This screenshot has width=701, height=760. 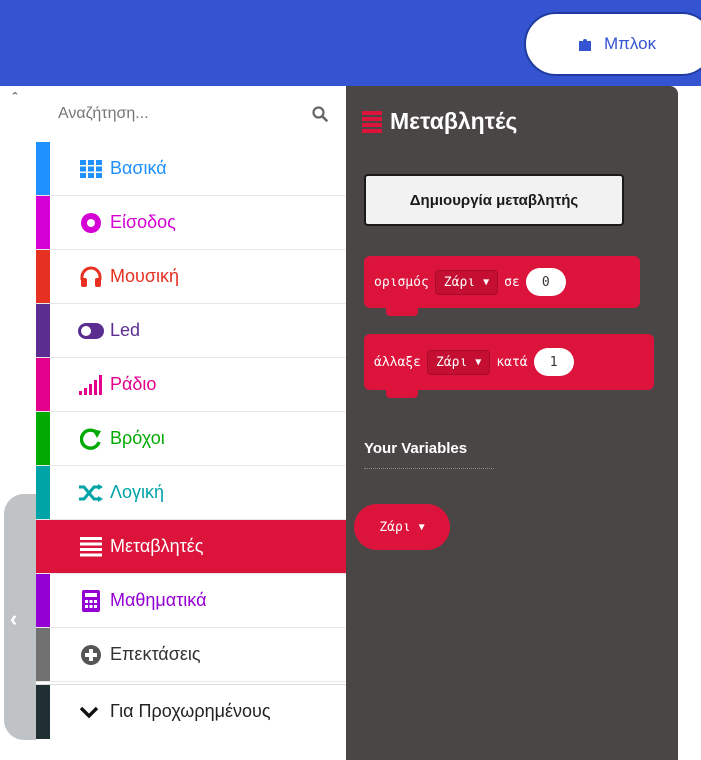 What do you see at coordinates (630, 43) in the screenshot?
I see `blocks-mode-label: Μπλοκ` at bounding box center [630, 43].